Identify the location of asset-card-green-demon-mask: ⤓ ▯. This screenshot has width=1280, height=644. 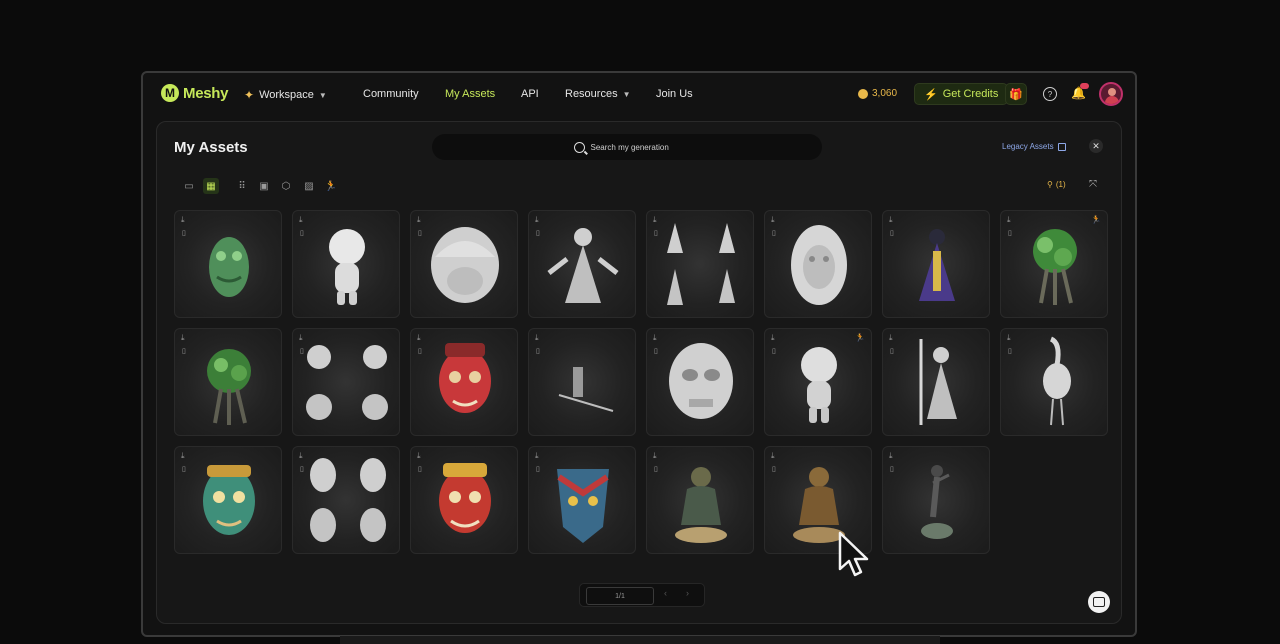
(228, 500).